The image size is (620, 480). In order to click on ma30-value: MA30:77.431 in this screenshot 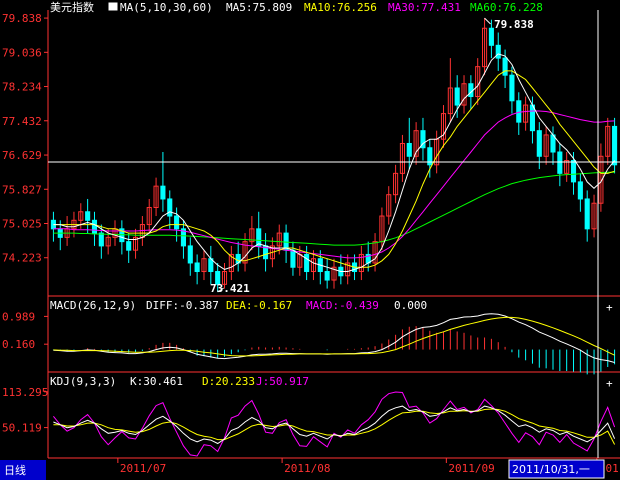, I will do `click(424, 7)`.